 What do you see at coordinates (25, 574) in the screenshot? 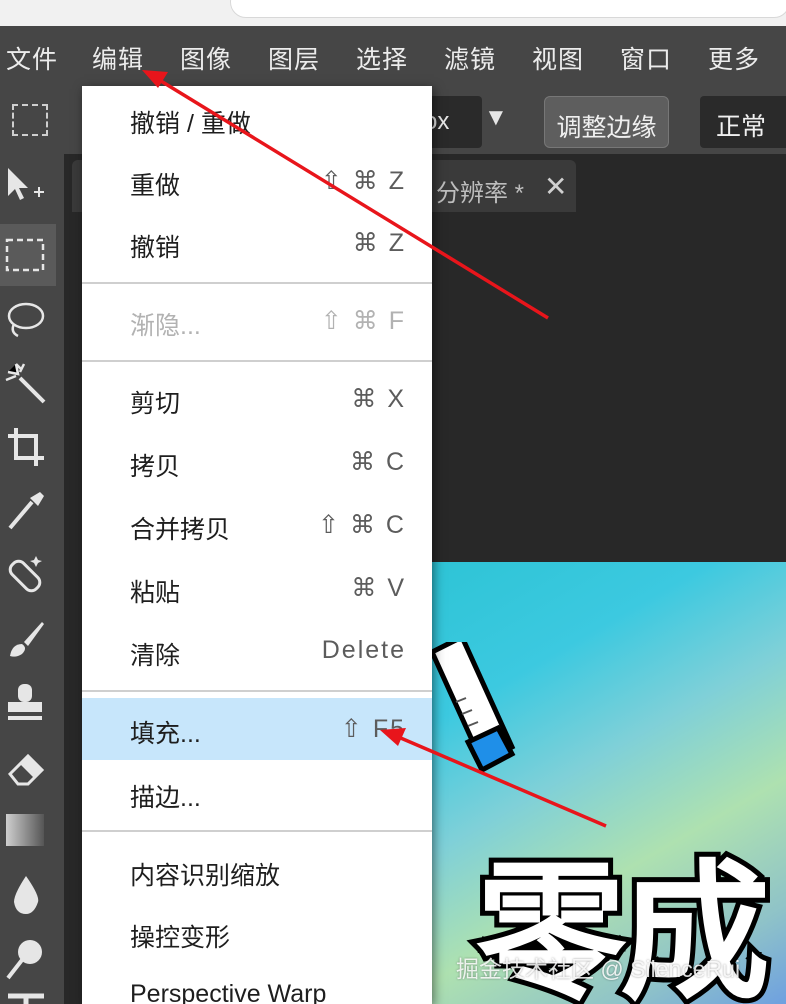
I see `bandage-icon` at bounding box center [25, 574].